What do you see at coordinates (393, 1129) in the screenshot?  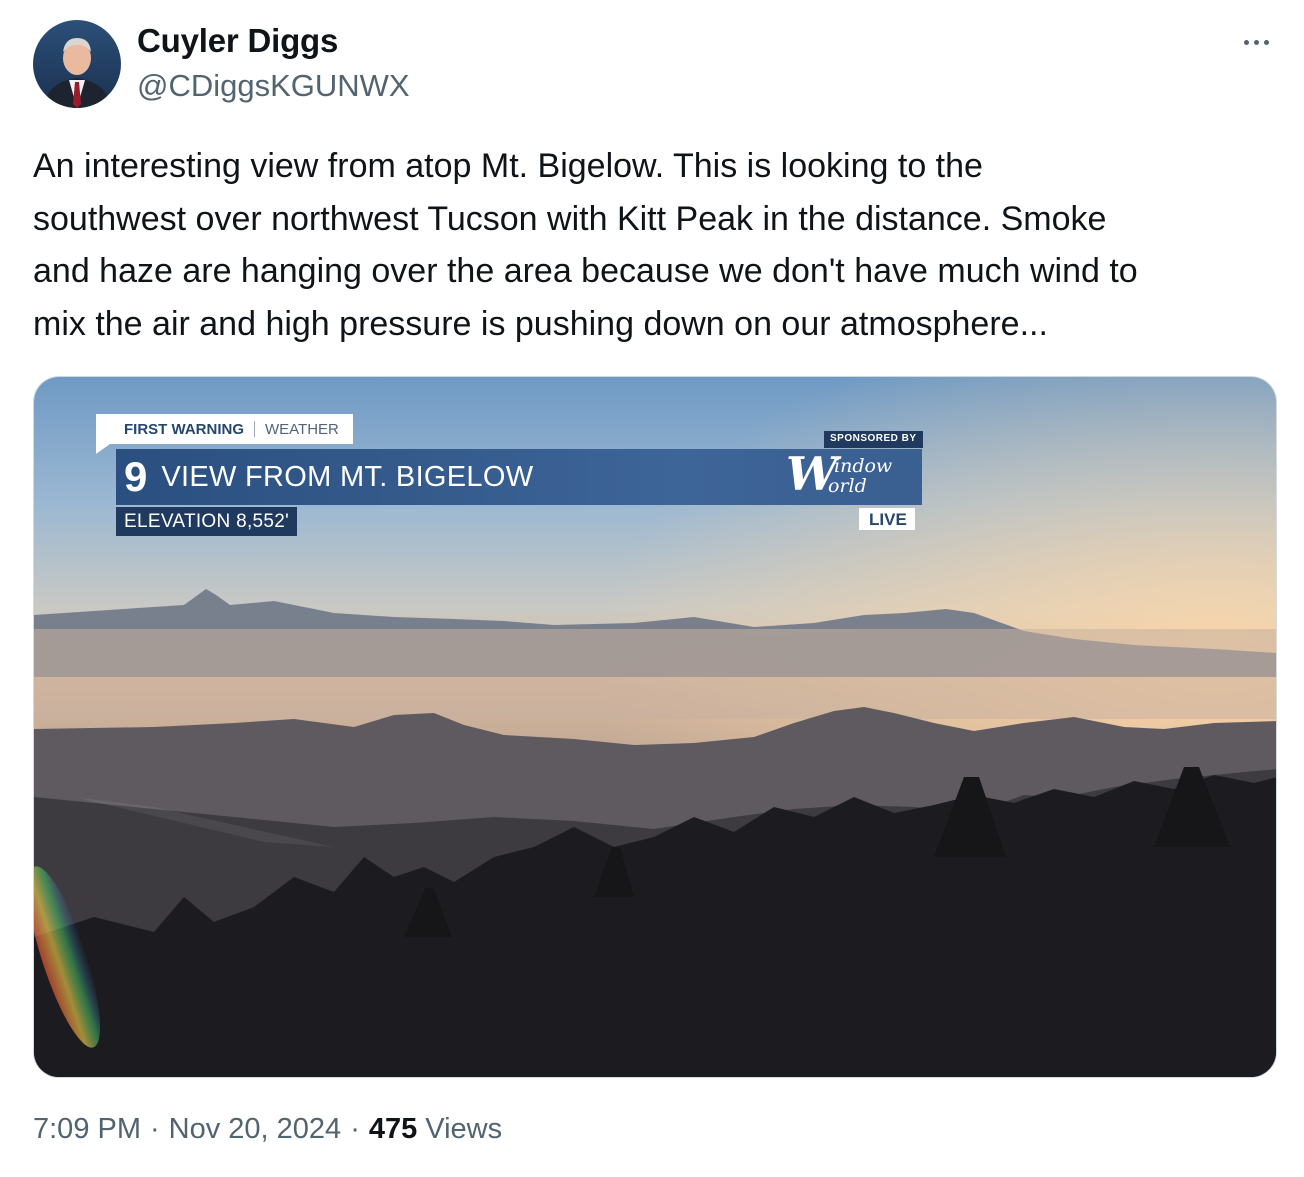 I see `views-count: 475` at bounding box center [393, 1129].